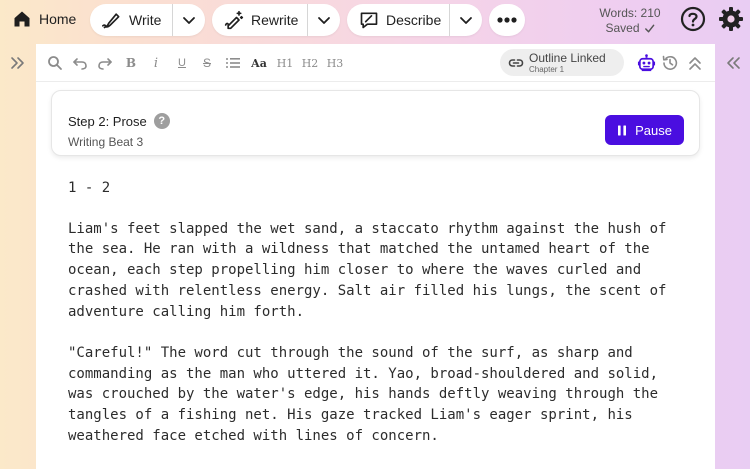 The height and width of the screenshot is (469, 750). I want to click on save-status: Saved, so click(630, 28).